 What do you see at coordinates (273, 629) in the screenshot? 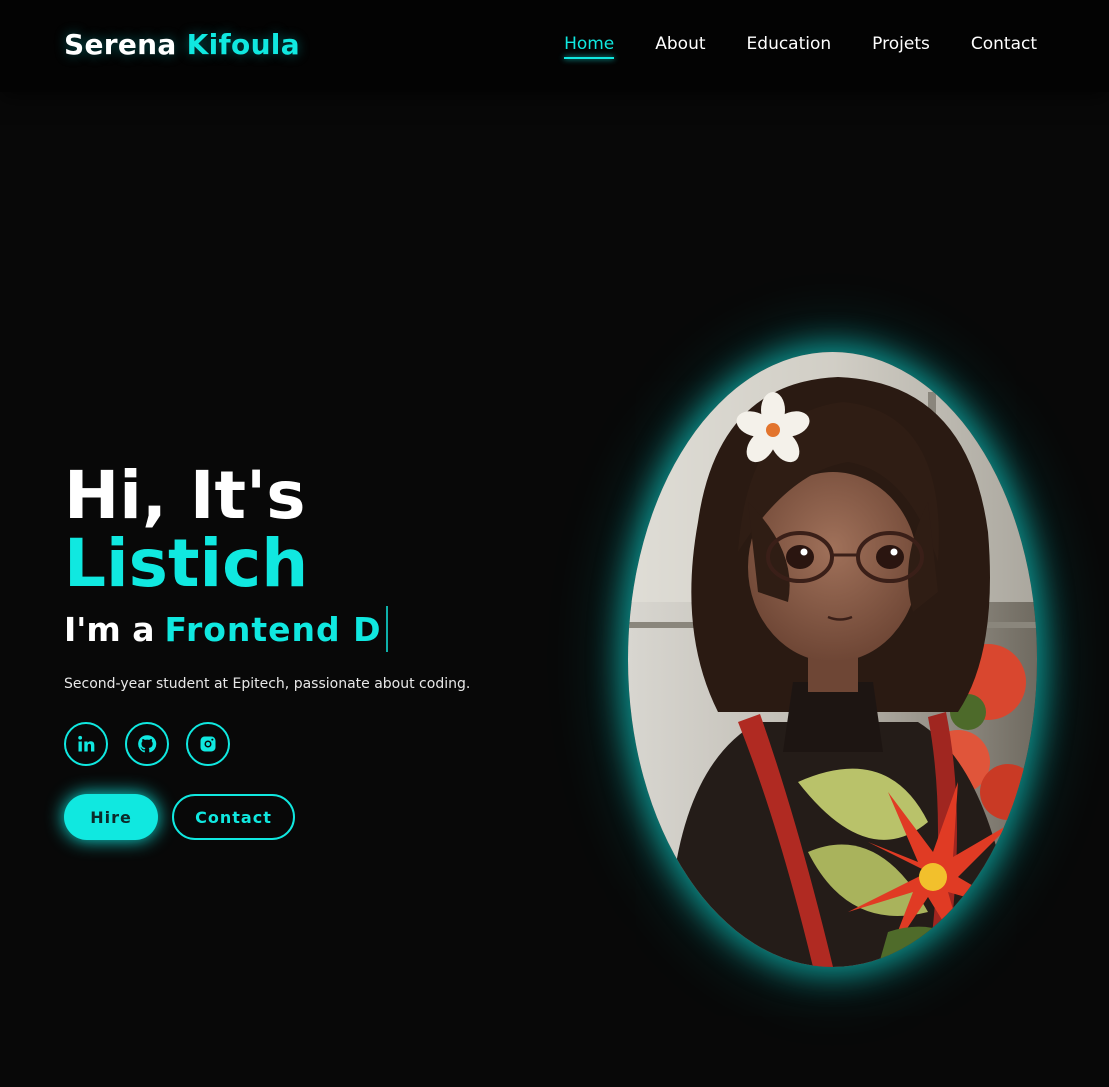
I see `role-typed-text: Frontend D` at bounding box center [273, 629].